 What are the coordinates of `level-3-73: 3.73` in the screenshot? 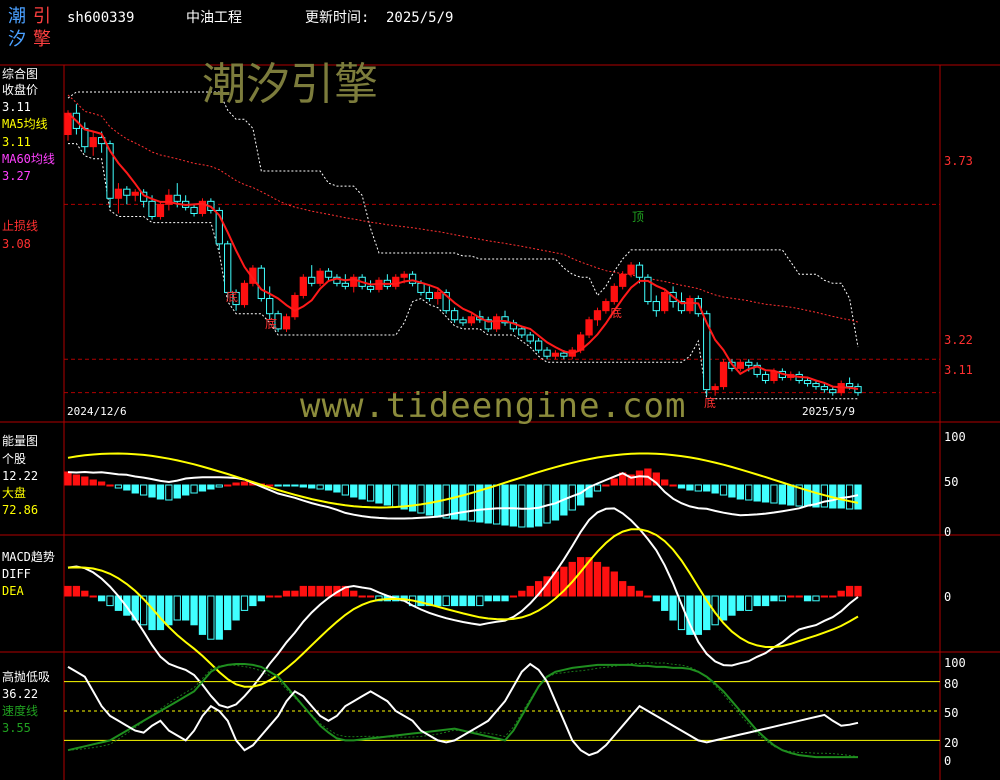 It's located at (958, 161).